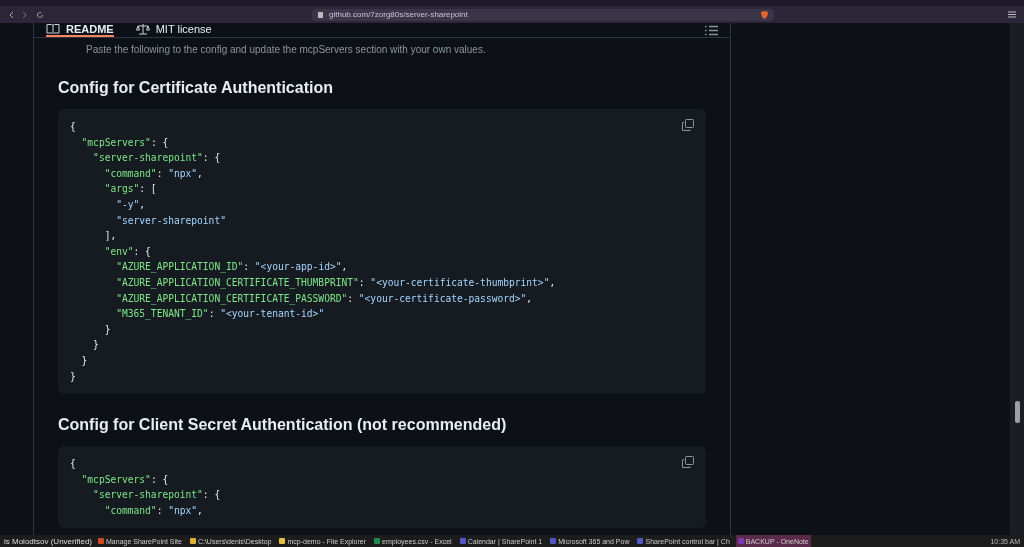 Image resolution: width=1024 pixels, height=547 pixels. What do you see at coordinates (220, 314) in the screenshot?
I see `code-line: "M365_TENANT_ID": "<your-tenant-id>"` at bounding box center [220, 314].